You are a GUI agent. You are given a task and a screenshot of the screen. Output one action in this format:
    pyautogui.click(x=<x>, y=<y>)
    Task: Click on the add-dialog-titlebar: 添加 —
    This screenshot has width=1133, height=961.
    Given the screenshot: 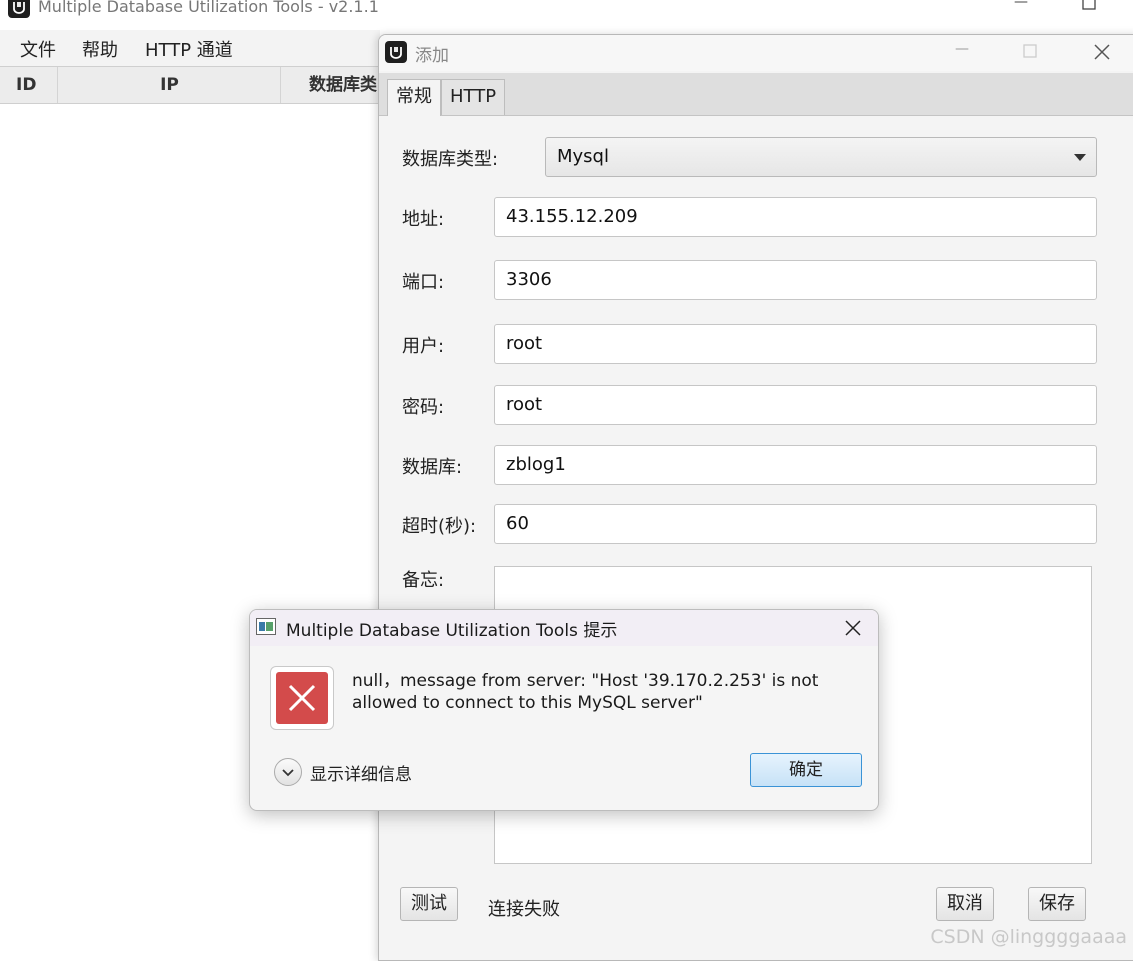 What is the action you would take?
    pyautogui.click(x=756, y=53)
    